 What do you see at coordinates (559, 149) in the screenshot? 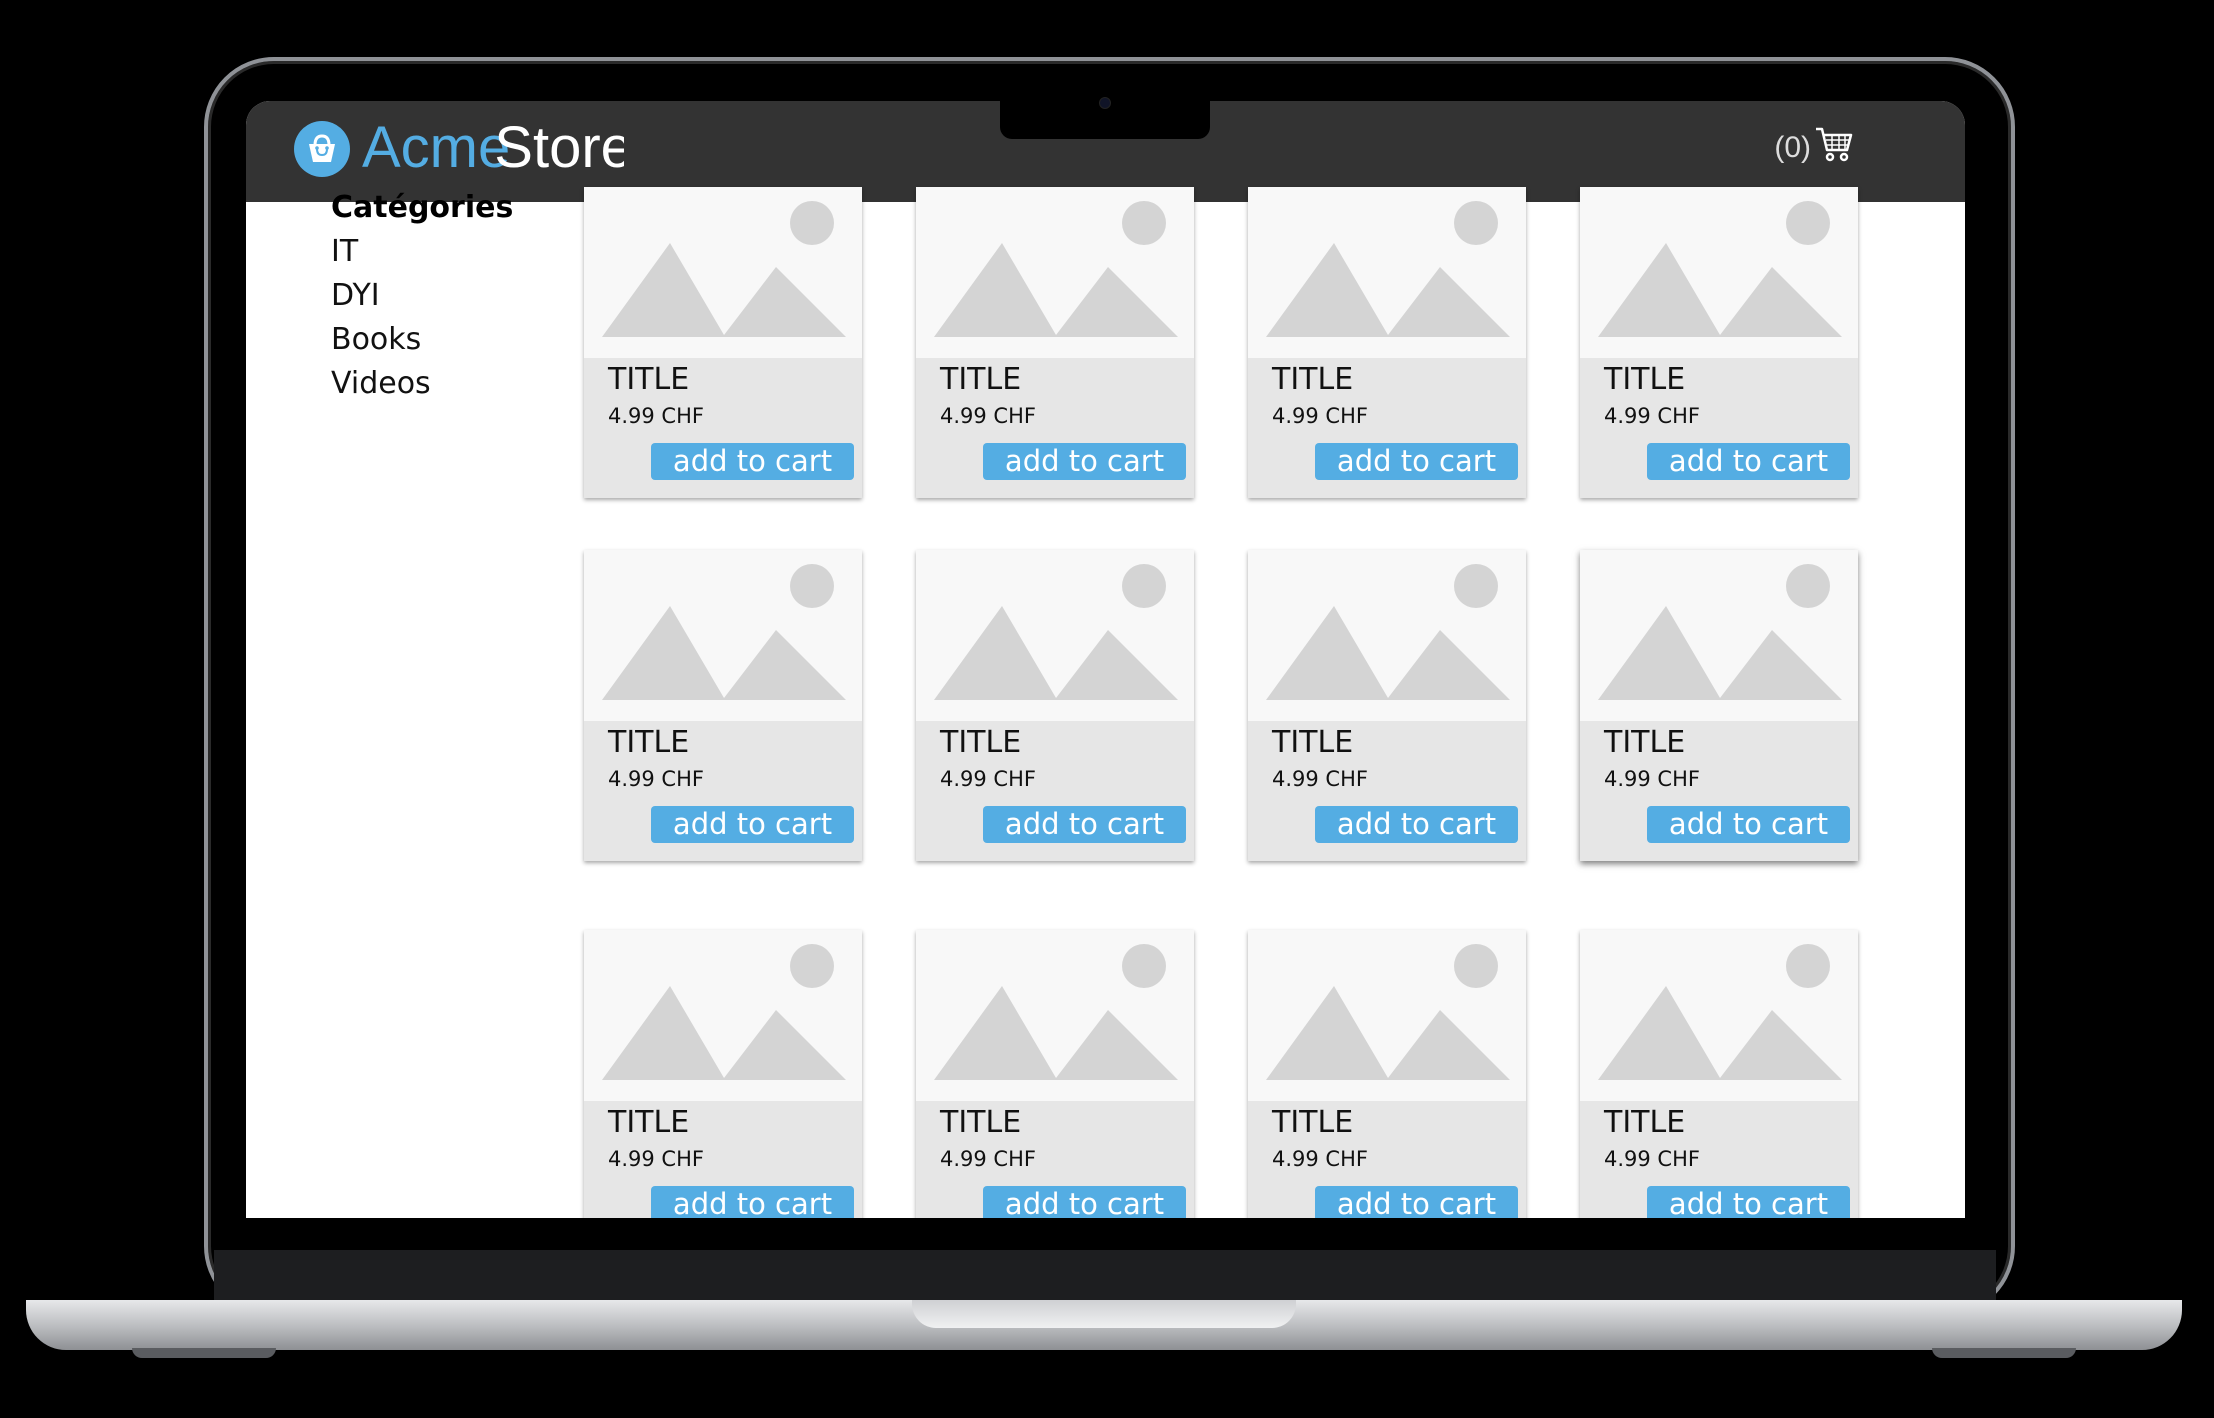
I see `brand-name-part2: Store` at bounding box center [559, 149].